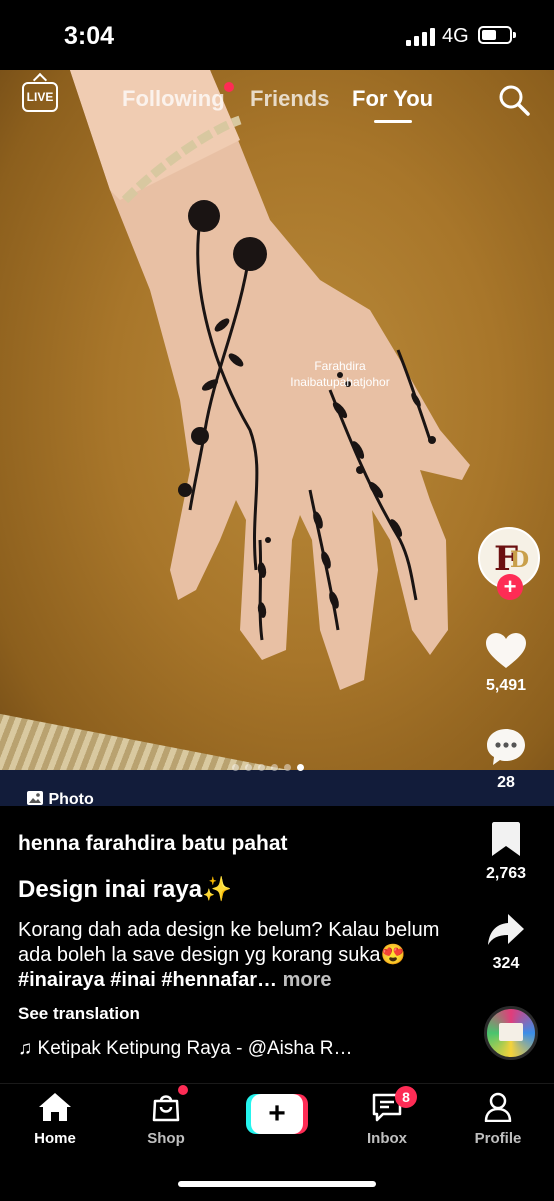 This screenshot has height=1201, width=554. What do you see at coordinates (300, 767) in the screenshot?
I see `carousel-dot-active` at bounding box center [300, 767].